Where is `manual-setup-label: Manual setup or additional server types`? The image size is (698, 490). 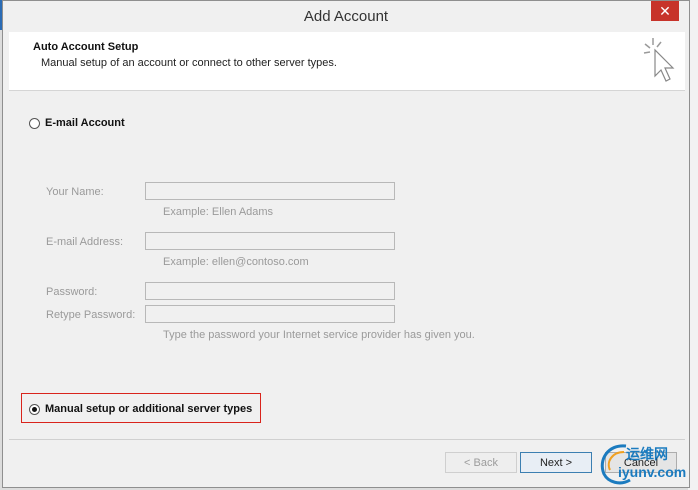 manual-setup-label: Manual setup or additional server types is located at coordinates (149, 409).